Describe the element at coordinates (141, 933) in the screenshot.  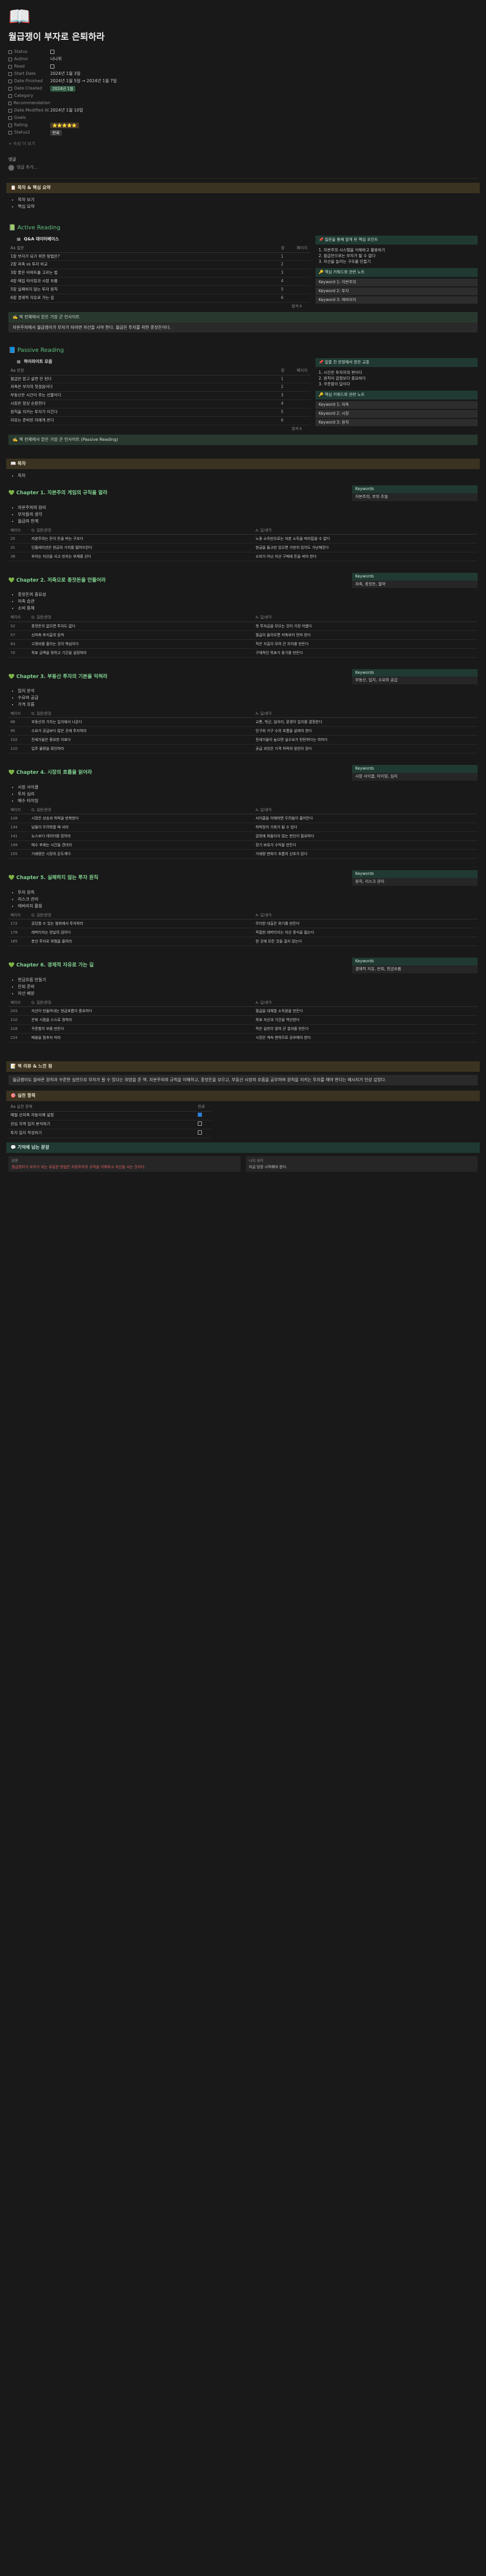
I see `cell-question: 레버리지는 양날의 검이다` at that location.